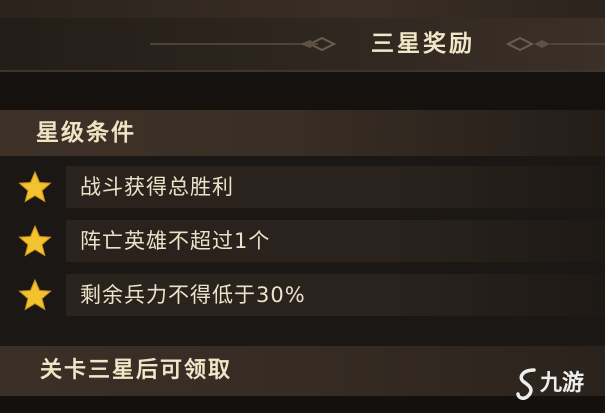 The height and width of the screenshot is (413, 605). I want to click on claim-hint-text: 关卡三星后可领取, so click(136, 370).